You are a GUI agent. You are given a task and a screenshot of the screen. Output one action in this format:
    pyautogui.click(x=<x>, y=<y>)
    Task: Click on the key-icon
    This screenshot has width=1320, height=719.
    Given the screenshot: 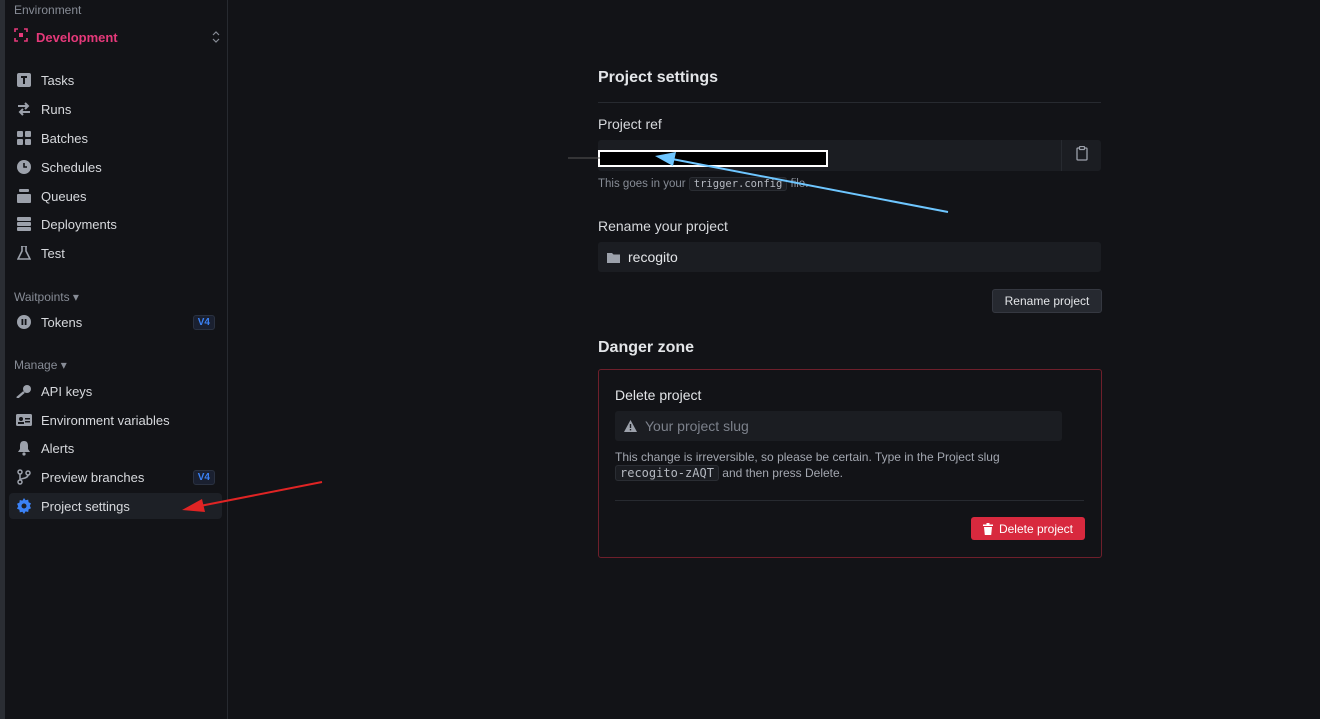 What is the action you would take?
    pyautogui.click(x=24, y=391)
    